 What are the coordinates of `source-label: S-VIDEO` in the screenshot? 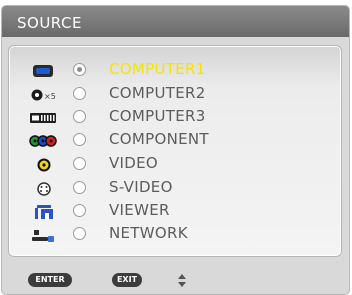 It's located at (141, 187).